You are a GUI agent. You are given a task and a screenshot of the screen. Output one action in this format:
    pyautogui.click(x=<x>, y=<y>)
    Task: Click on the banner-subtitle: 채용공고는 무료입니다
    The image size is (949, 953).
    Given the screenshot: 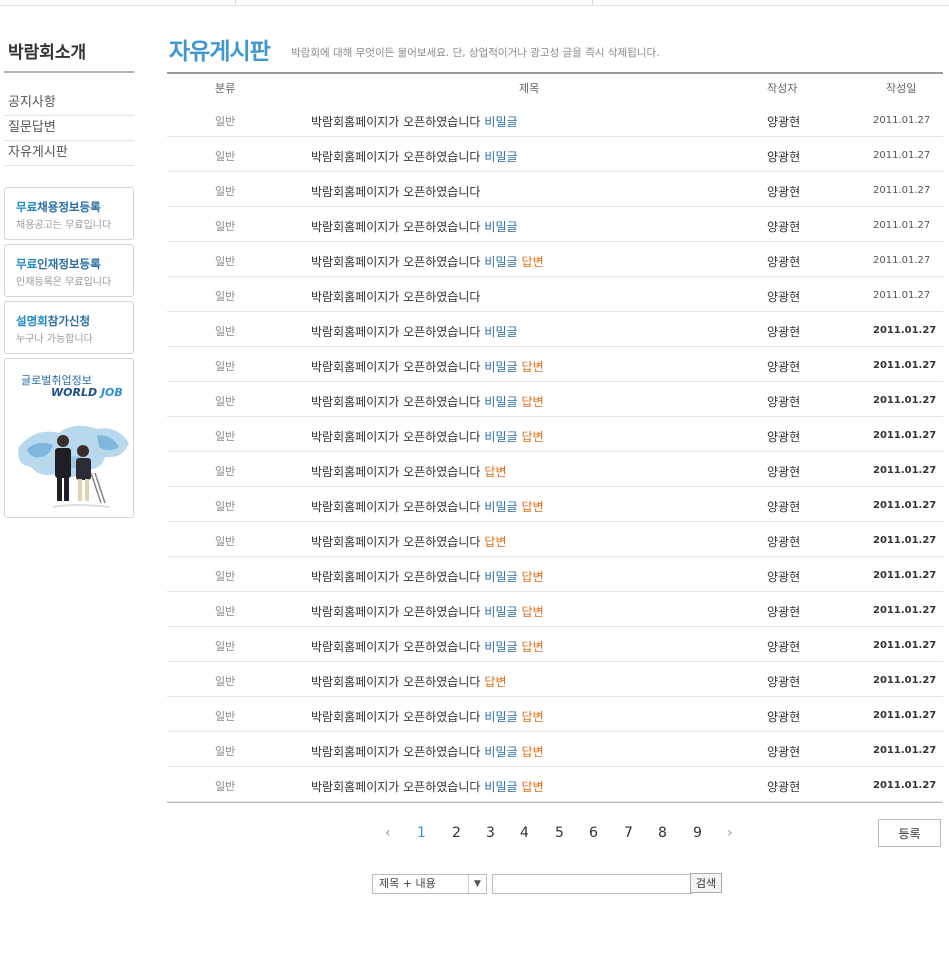 What is the action you would take?
    pyautogui.click(x=64, y=225)
    